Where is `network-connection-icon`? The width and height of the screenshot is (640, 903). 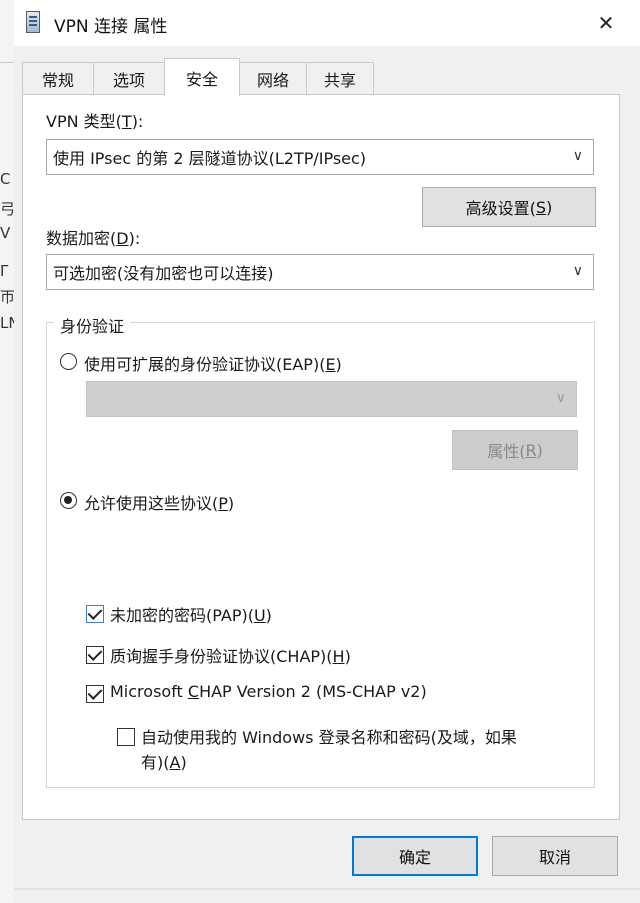 network-connection-icon is located at coordinates (33, 22).